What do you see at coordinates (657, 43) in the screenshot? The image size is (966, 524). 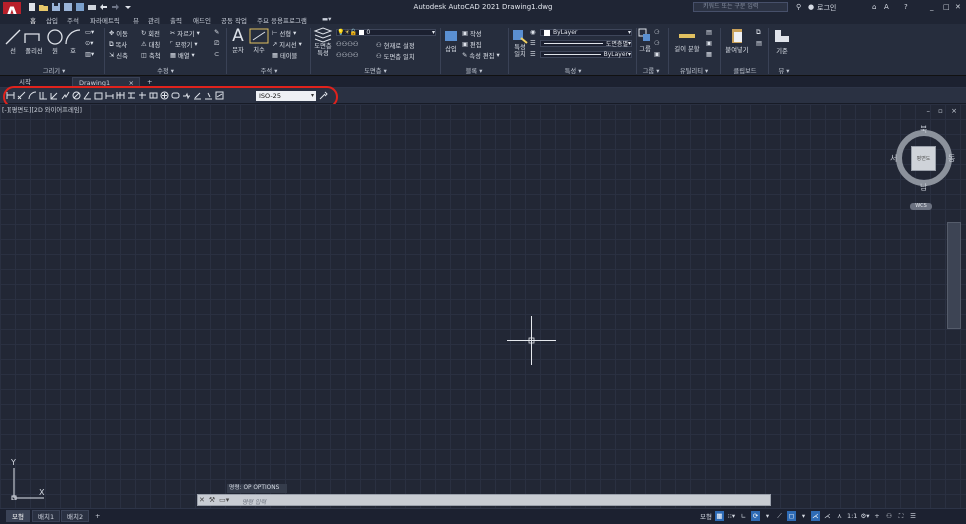 I see `group-tool2-icon: ⚆` at bounding box center [657, 43].